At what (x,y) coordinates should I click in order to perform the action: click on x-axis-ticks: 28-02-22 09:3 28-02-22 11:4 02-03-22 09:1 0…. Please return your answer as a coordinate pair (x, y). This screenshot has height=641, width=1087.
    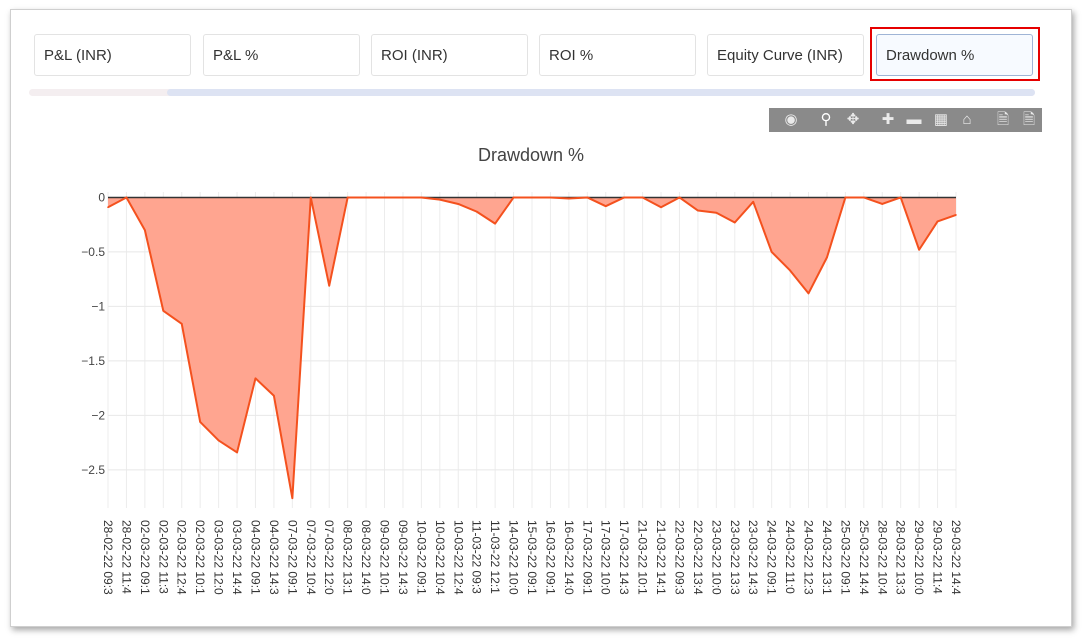
    Looking at the image, I should click on (532, 557).